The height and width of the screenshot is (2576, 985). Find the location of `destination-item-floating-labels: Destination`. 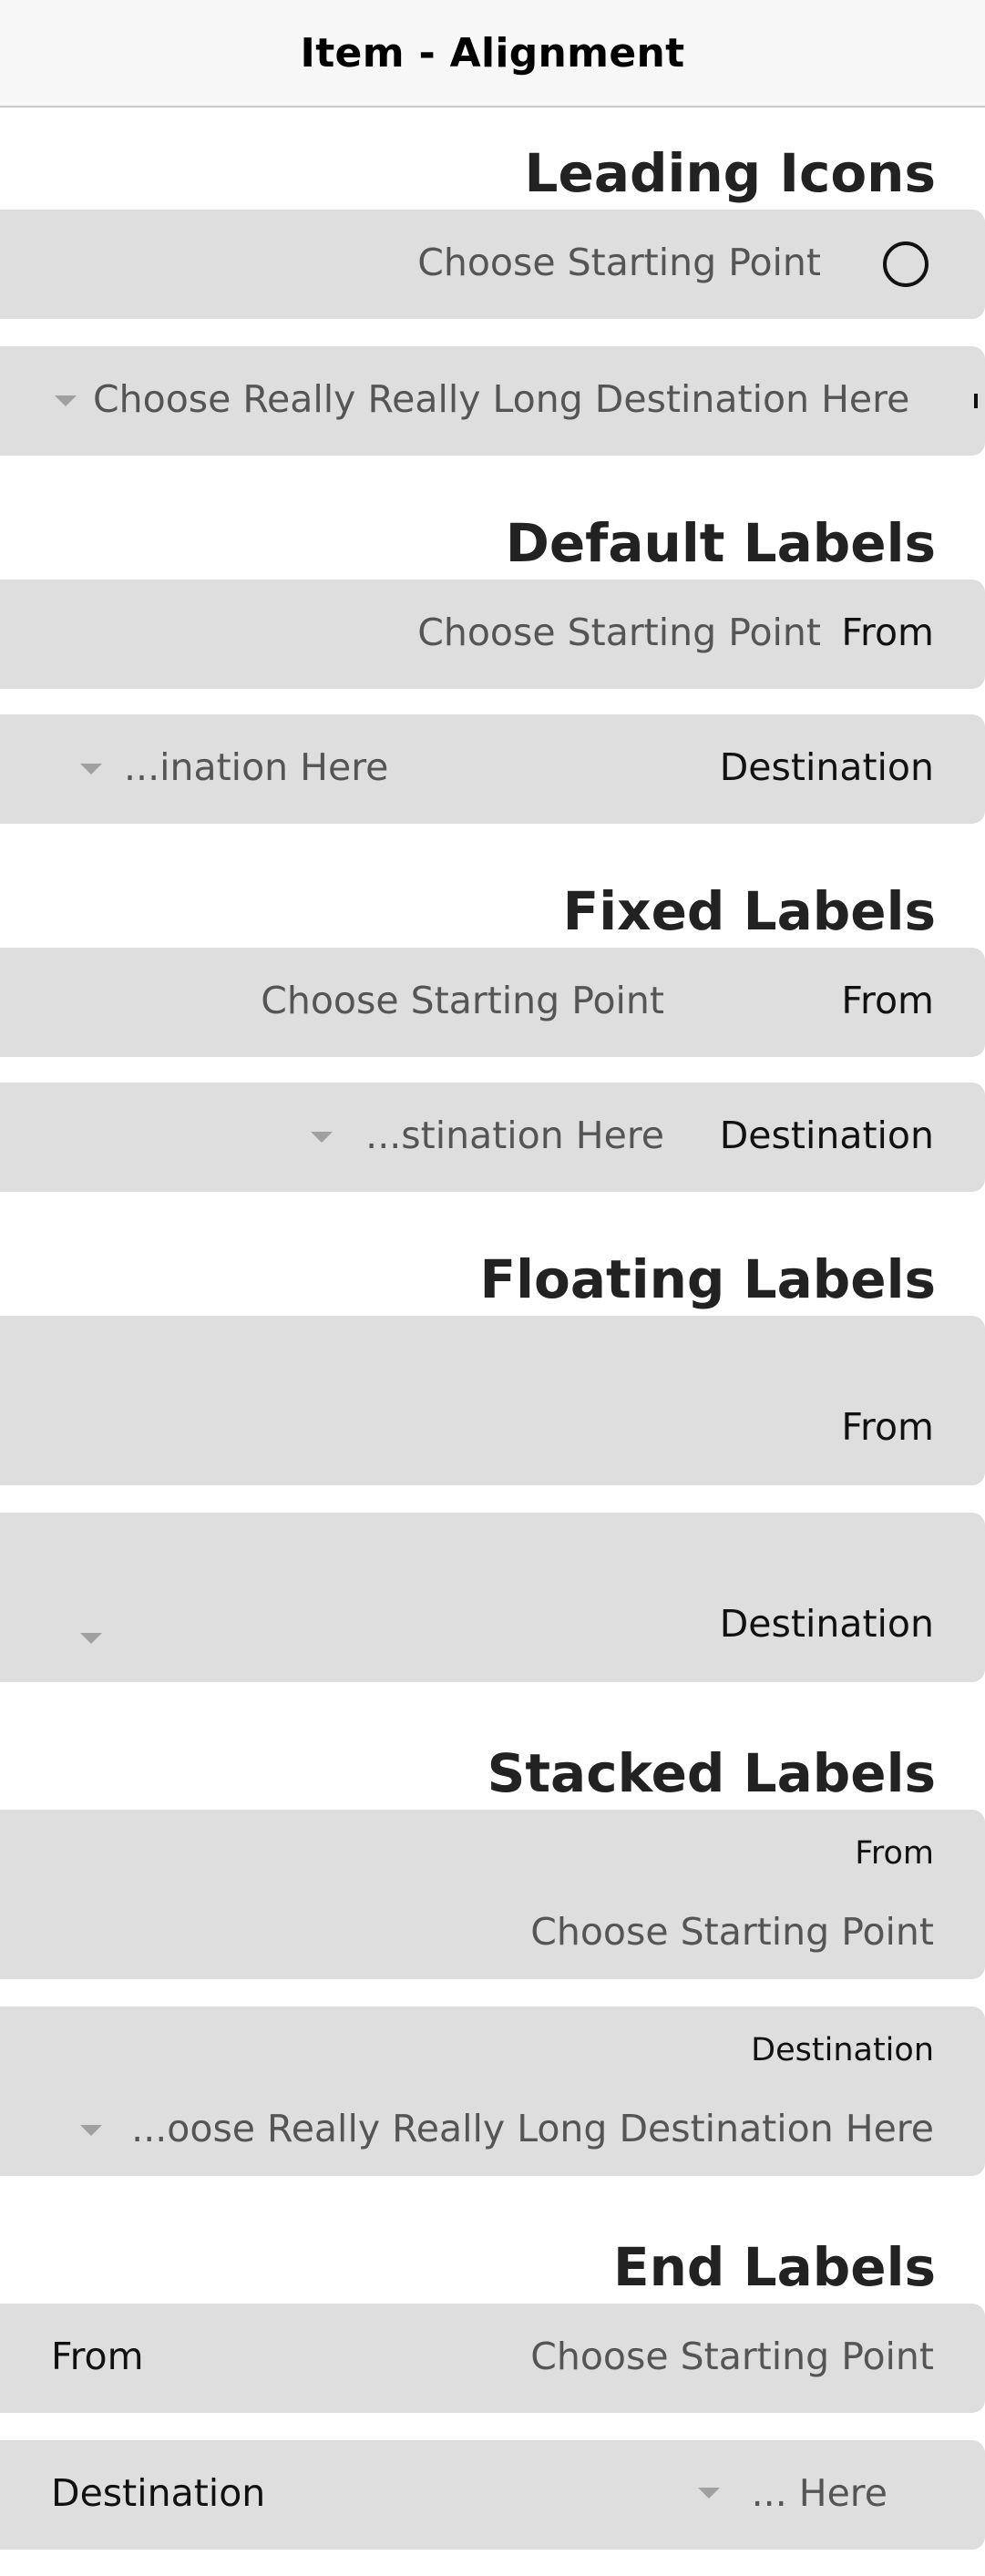

destination-item-floating-labels: Destination is located at coordinates (492, 1597).